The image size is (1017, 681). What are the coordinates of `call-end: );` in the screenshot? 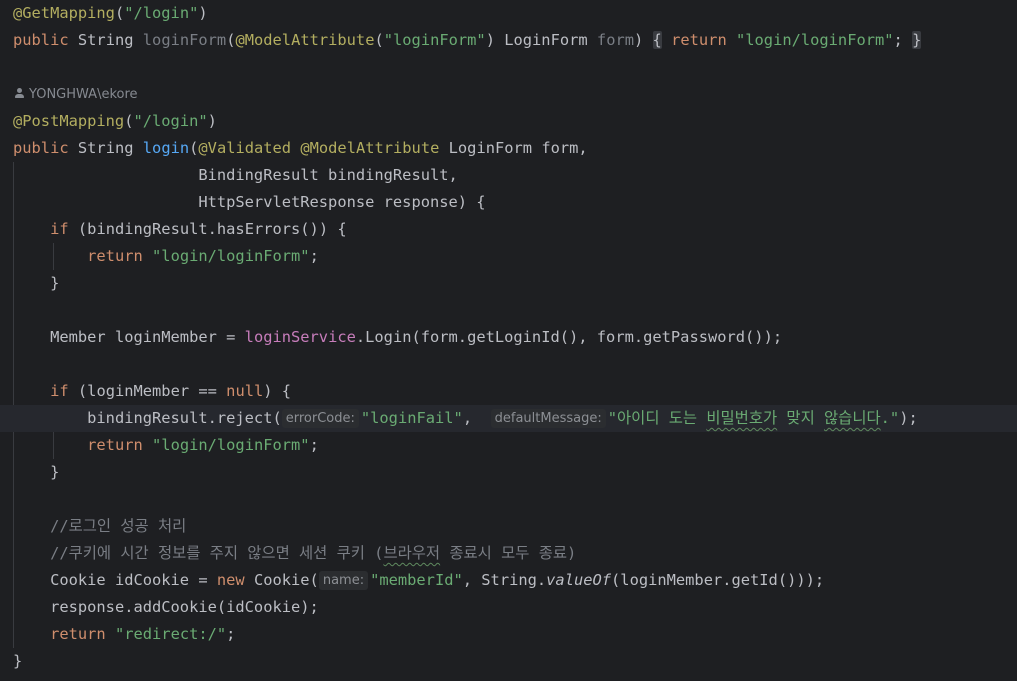 It's located at (908, 418).